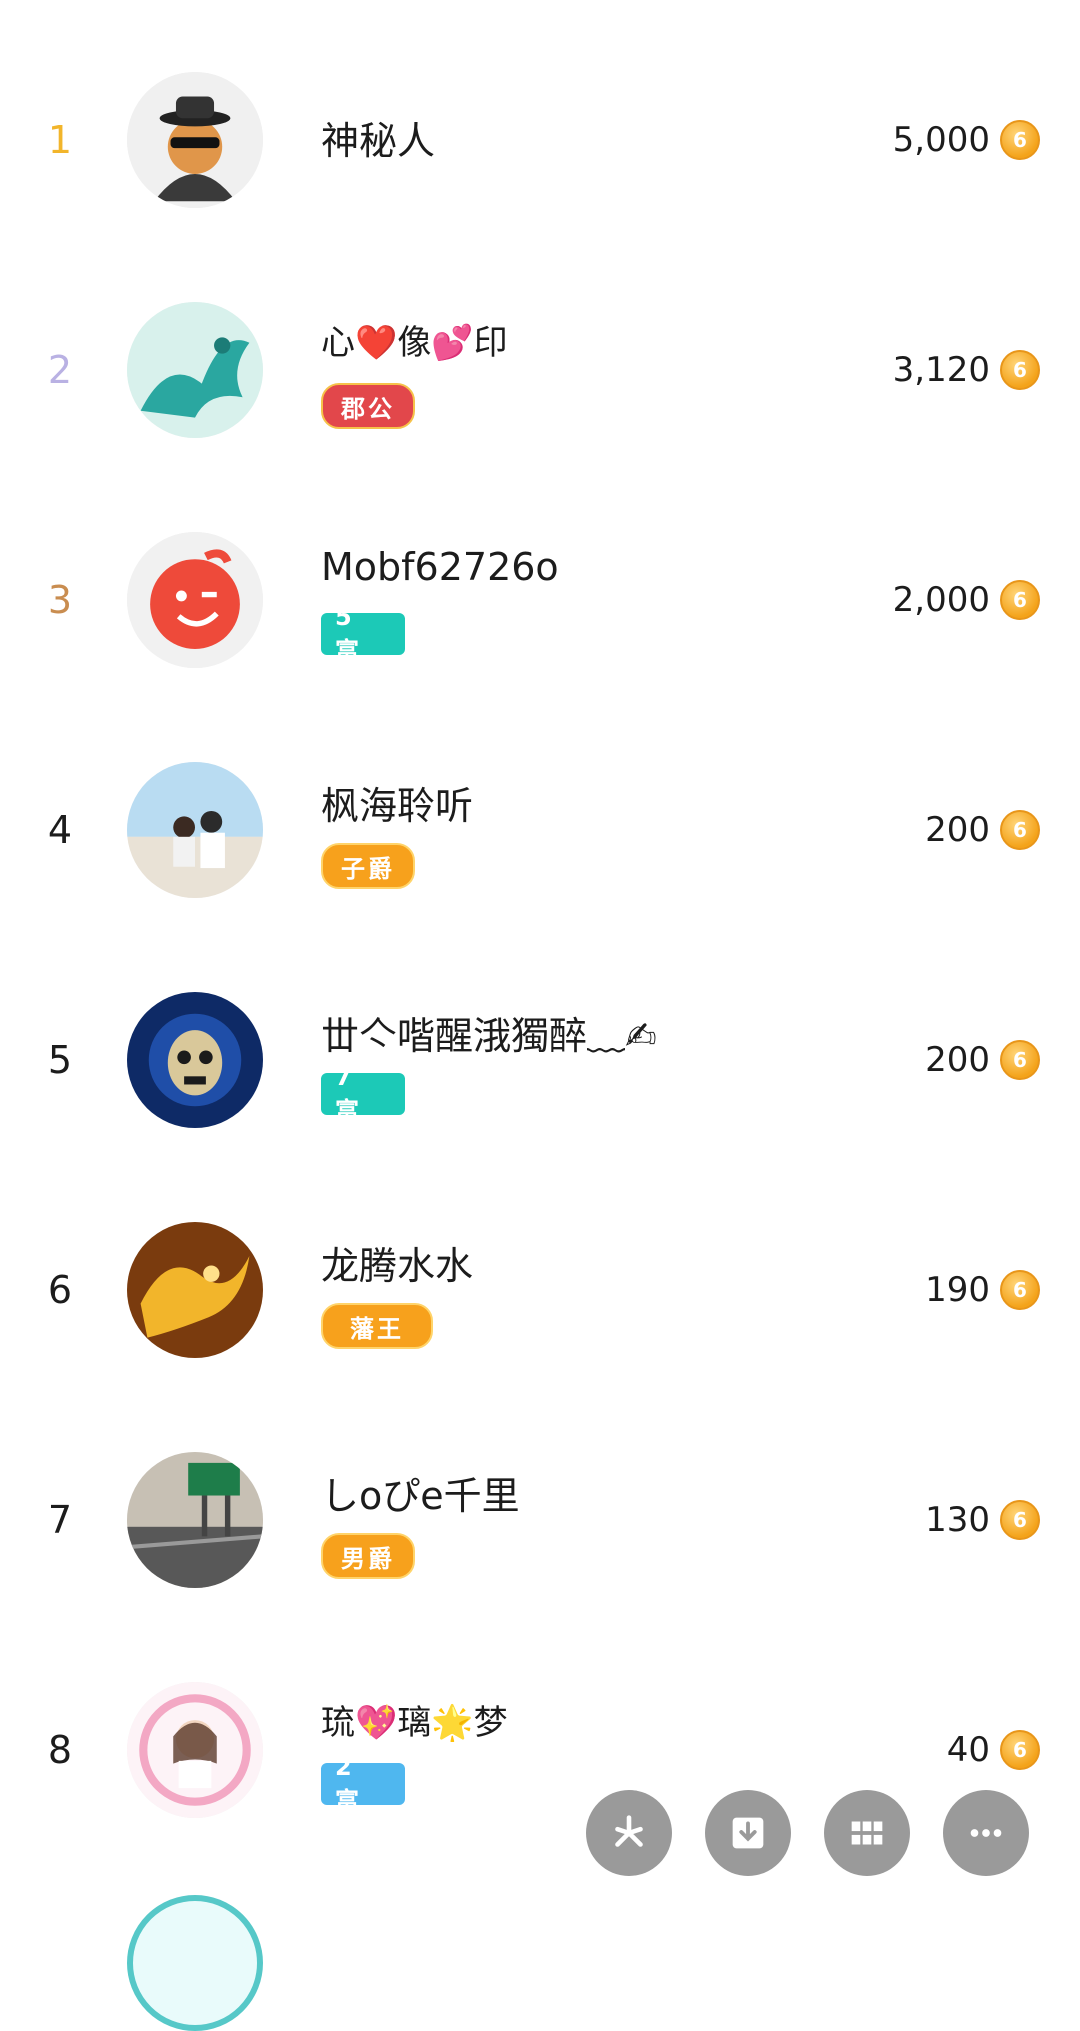  Describe the element at coordinates (941, 370) in the screenshot. I see `score-value: 3,120` at that location.